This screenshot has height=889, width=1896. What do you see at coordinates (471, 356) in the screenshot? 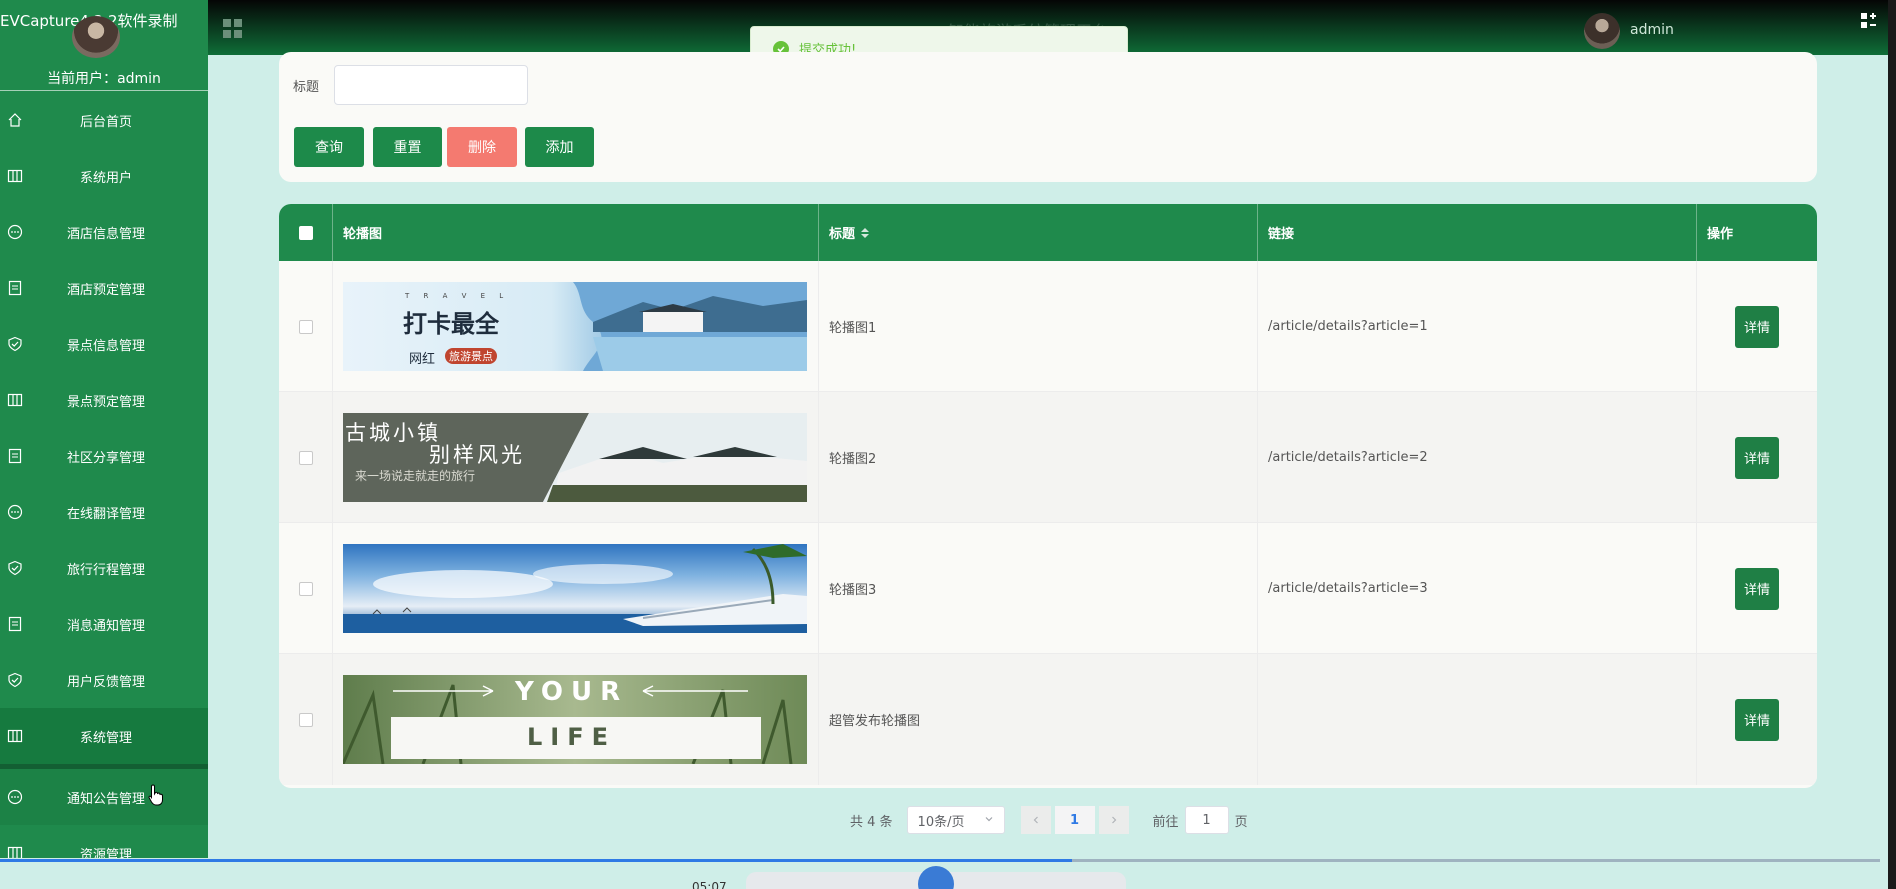
I see `banner-tag: 旅游景点` at bounding box center [471, 356].